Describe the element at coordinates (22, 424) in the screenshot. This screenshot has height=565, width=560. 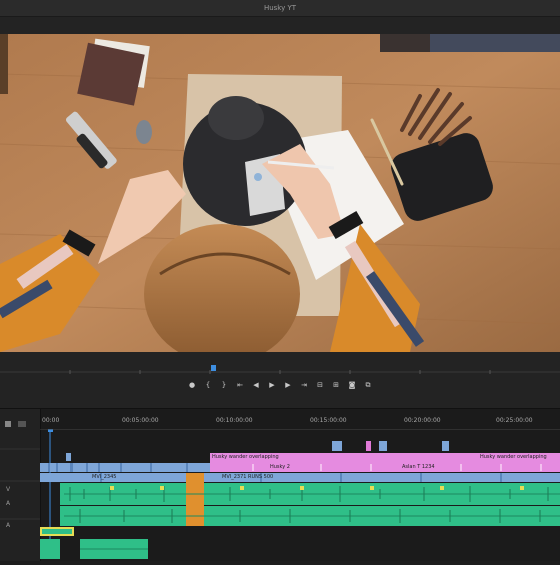
I see `toggle-icon` at that location.